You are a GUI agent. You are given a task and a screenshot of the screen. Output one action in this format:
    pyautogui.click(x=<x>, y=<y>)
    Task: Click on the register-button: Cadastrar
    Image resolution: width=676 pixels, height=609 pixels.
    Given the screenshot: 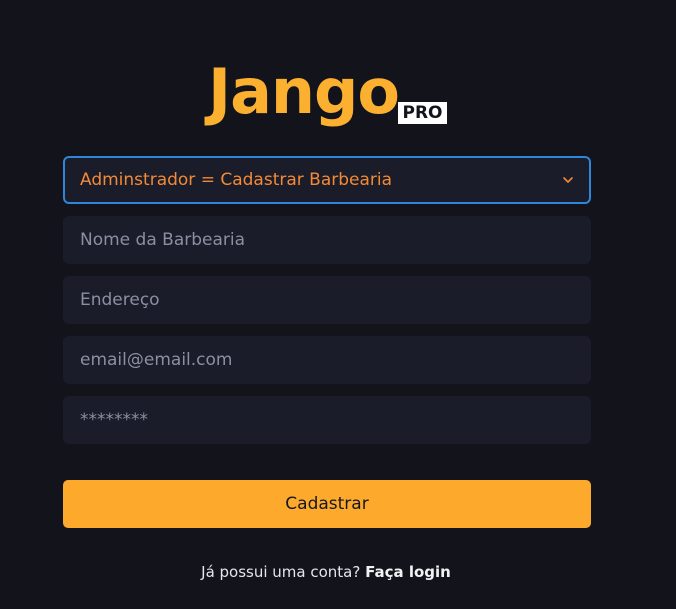 What is the action you would take?
    pyautogui.click(x=327, y=504)
    